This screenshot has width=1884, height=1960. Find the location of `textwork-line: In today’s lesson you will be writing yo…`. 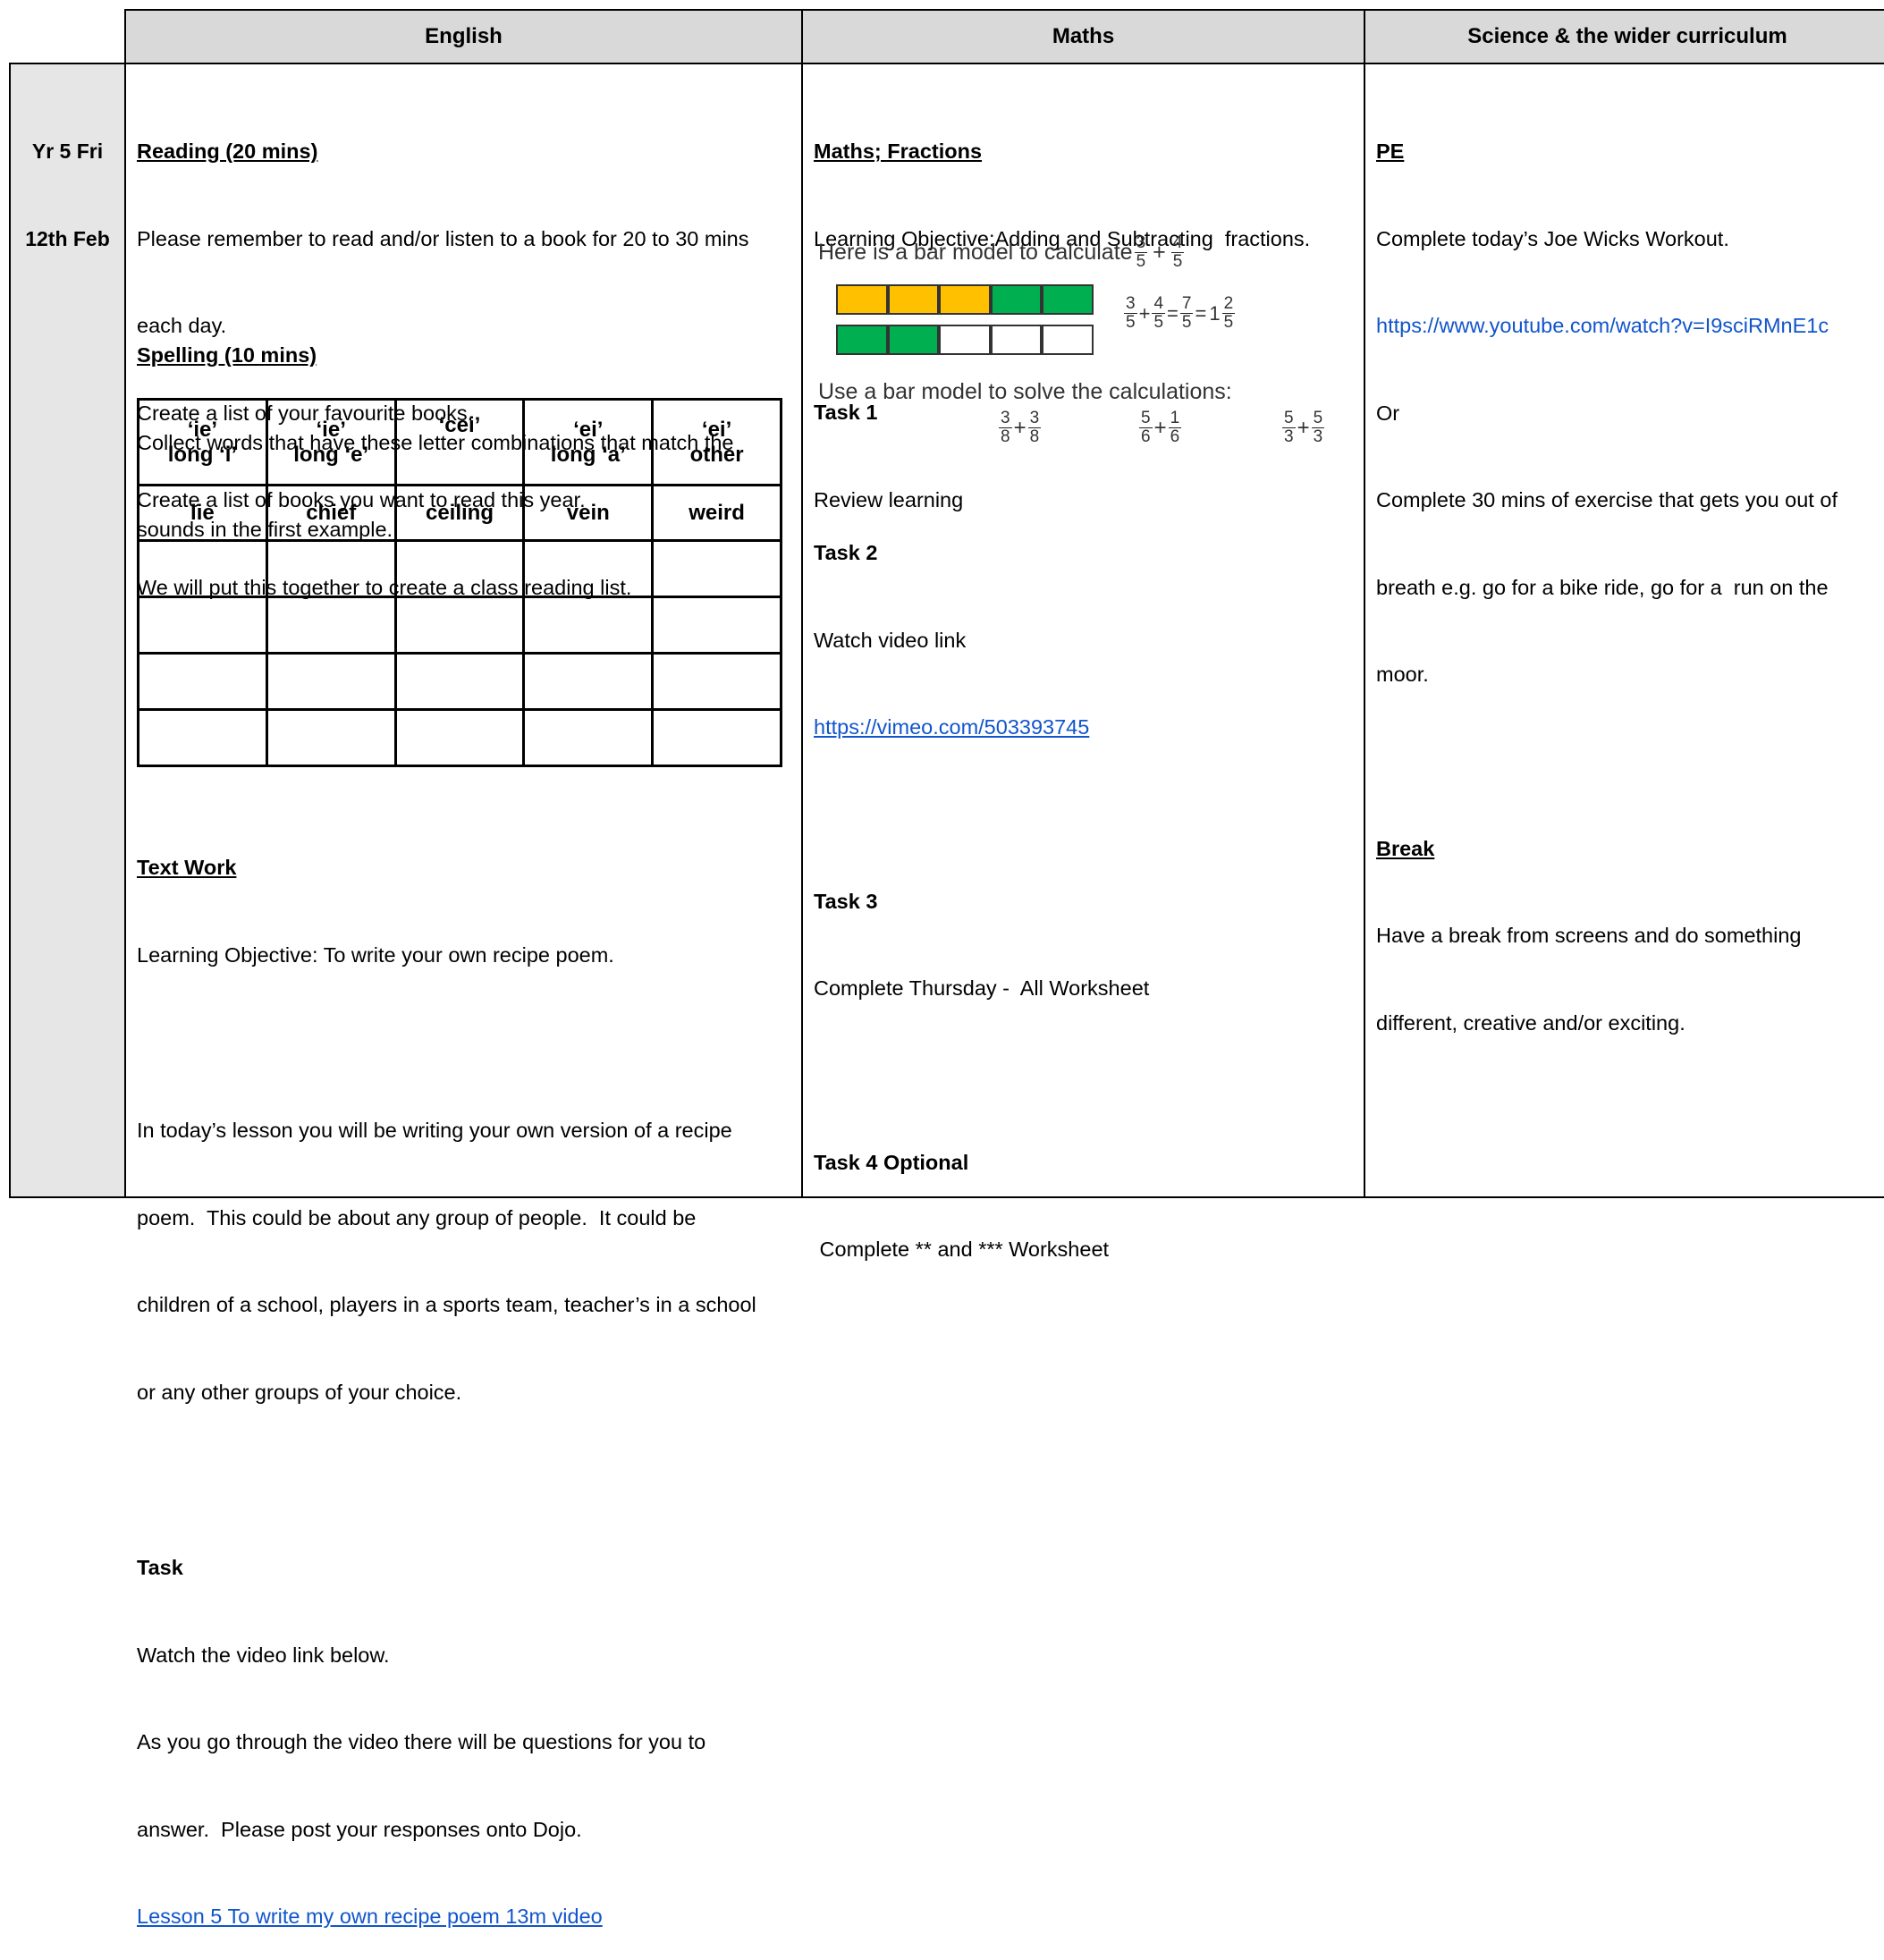

textwork-line: In today’s lesson you will be writing yo… is located at coordinates (434, 1131).